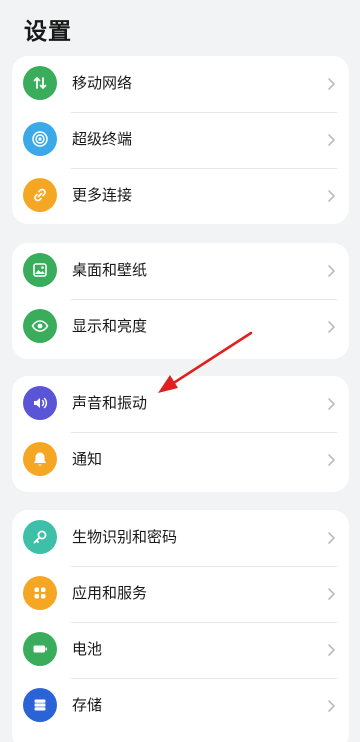  I want to click on settings-item-label: 生物识别和密码, so click(125, 537).